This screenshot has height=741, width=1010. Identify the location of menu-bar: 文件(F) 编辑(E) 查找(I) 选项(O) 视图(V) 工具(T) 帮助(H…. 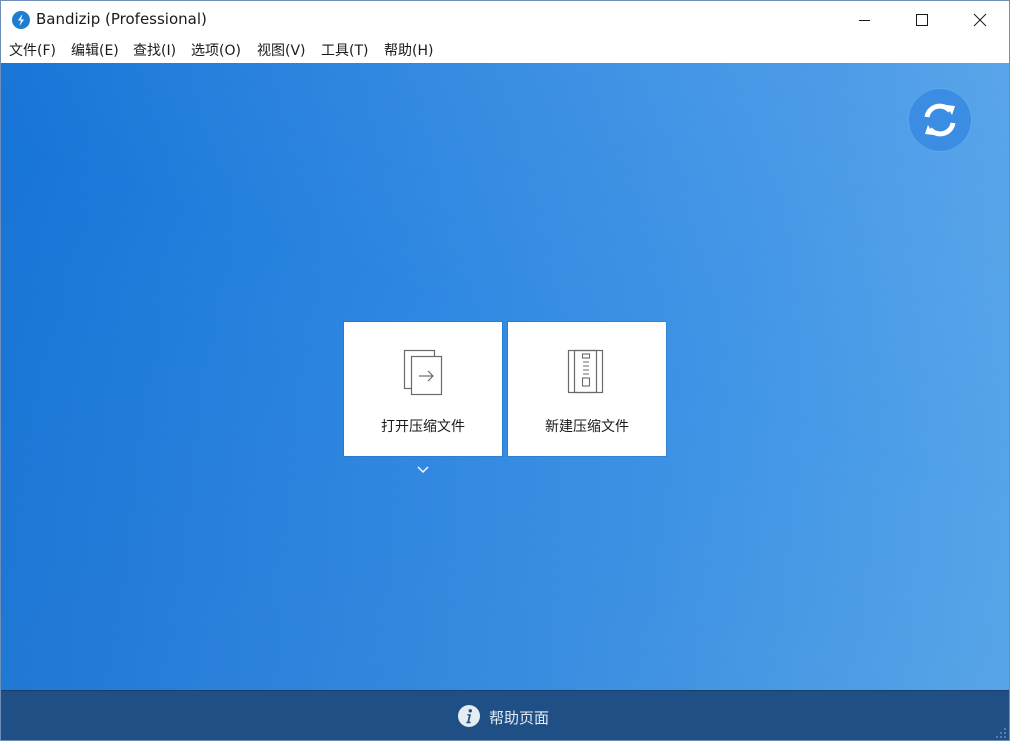
(505, 51).